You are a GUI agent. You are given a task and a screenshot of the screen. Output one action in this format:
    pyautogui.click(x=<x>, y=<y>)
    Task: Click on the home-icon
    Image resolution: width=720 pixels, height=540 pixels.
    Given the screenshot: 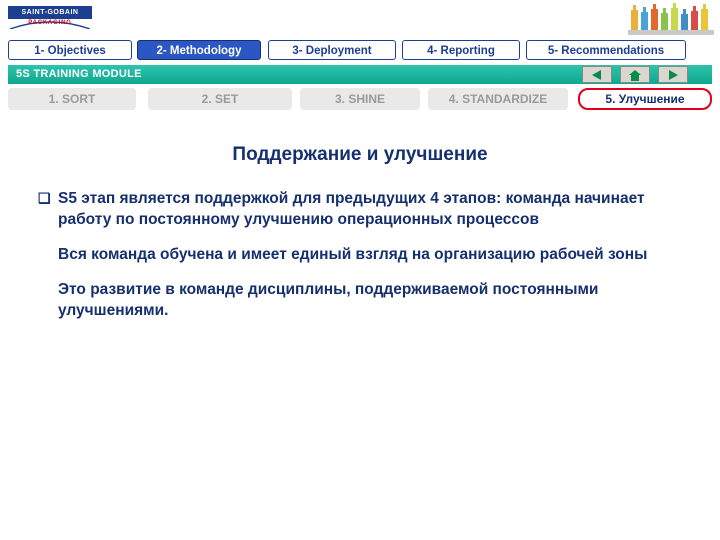 What is the action you would take?
    pyautogui.click(x=635, y=75)
    